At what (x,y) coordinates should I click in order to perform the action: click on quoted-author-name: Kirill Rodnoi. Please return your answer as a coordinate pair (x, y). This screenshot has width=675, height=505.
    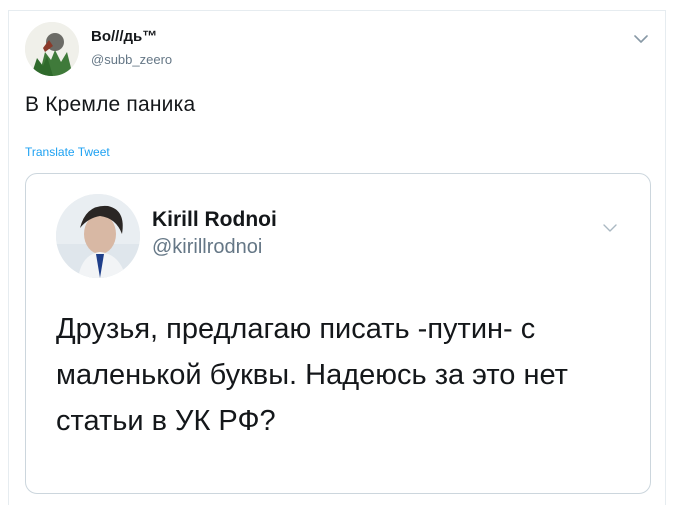
    Looking at the image, I should click on (214, 220).